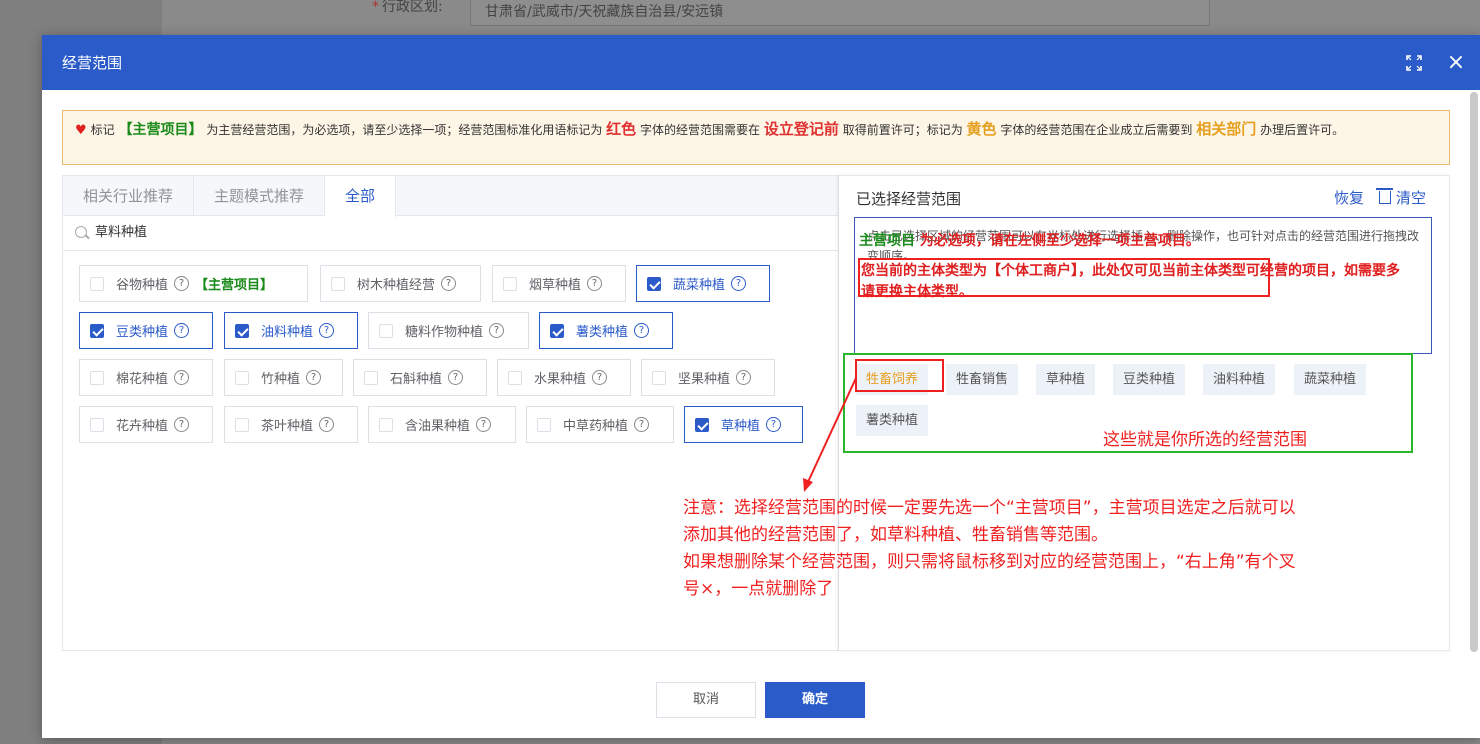 This screenshot has height=744, width=1480. Describe the element at coordinates (234, 285) in the screenshot. I see `main-item-tag: 【主营项目】` at that location.